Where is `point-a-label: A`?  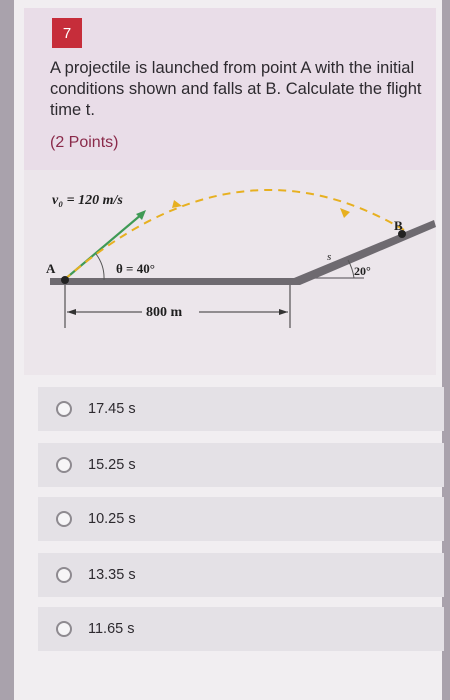 point-a-label: A is located at coordinates (51, 268).